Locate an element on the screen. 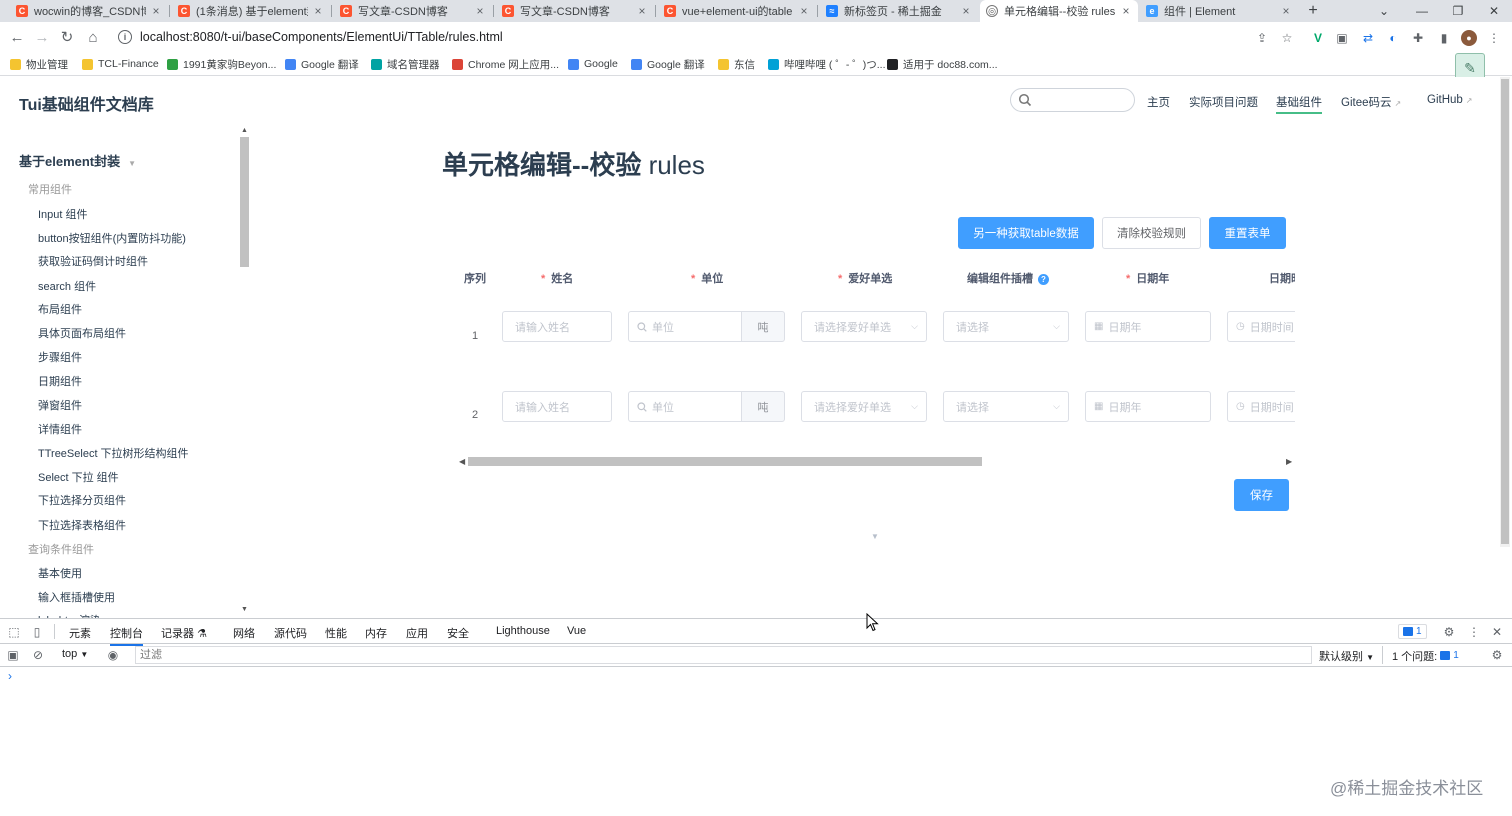 The image size is (1512, 816). browser-tab: C wocwin的博客_CSDN博客 × is located at coordinates (89, 11).